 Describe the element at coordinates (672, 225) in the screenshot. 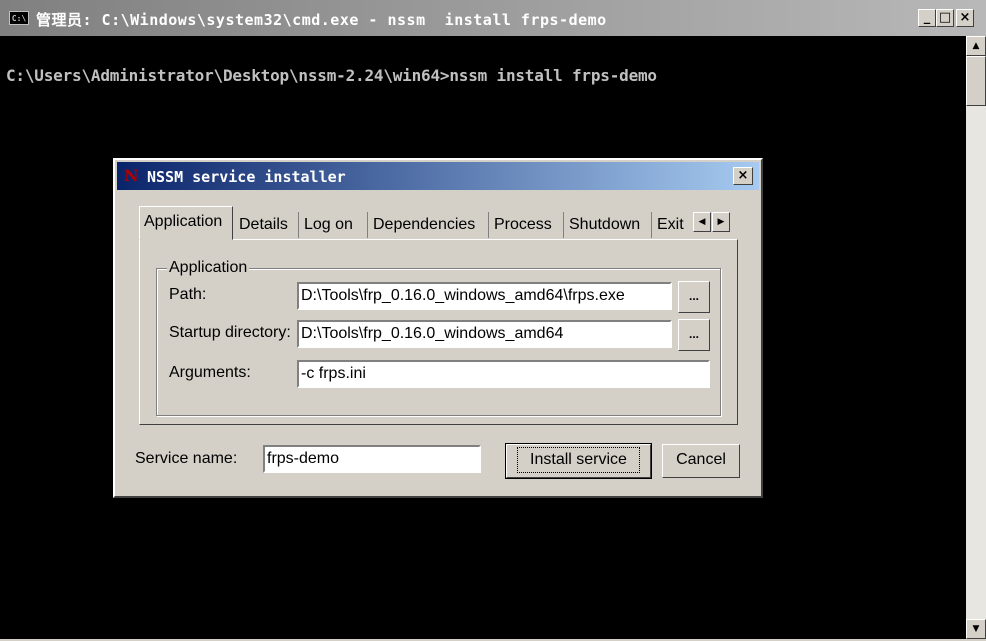

I see `tab-exit: Exit` at that location.